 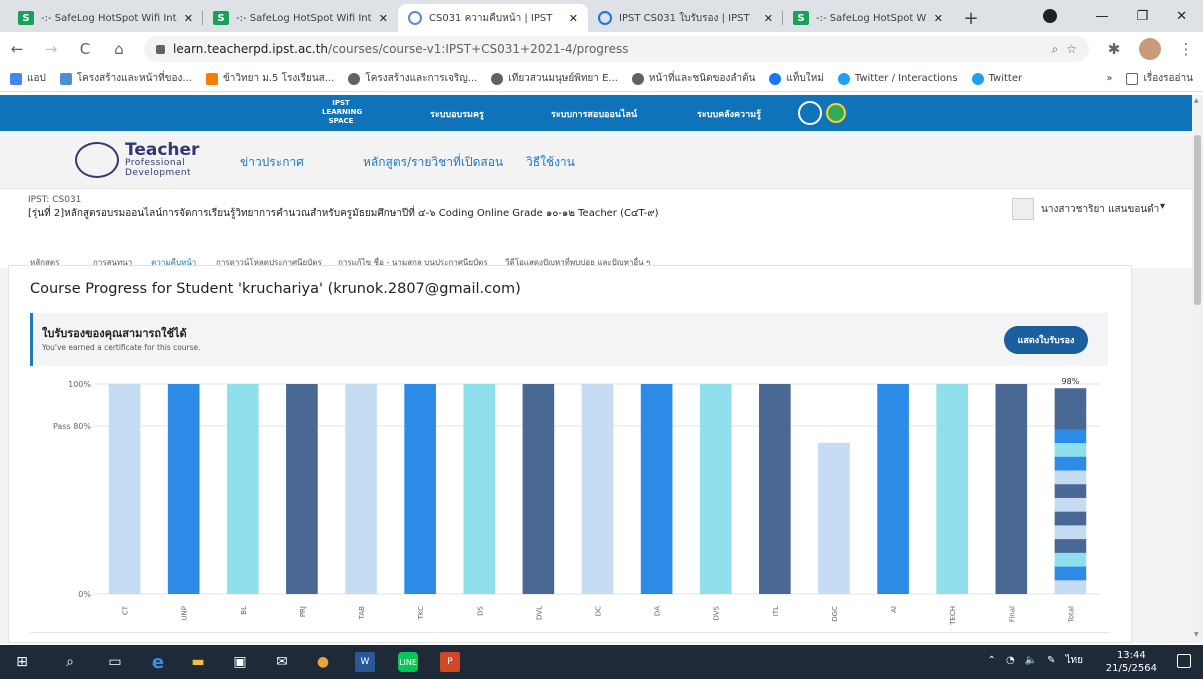 What do you see at coordinates (22, 662) in the screenshot?
I see `windows-start-icon: ⊞` at bounding box center [22, 662].